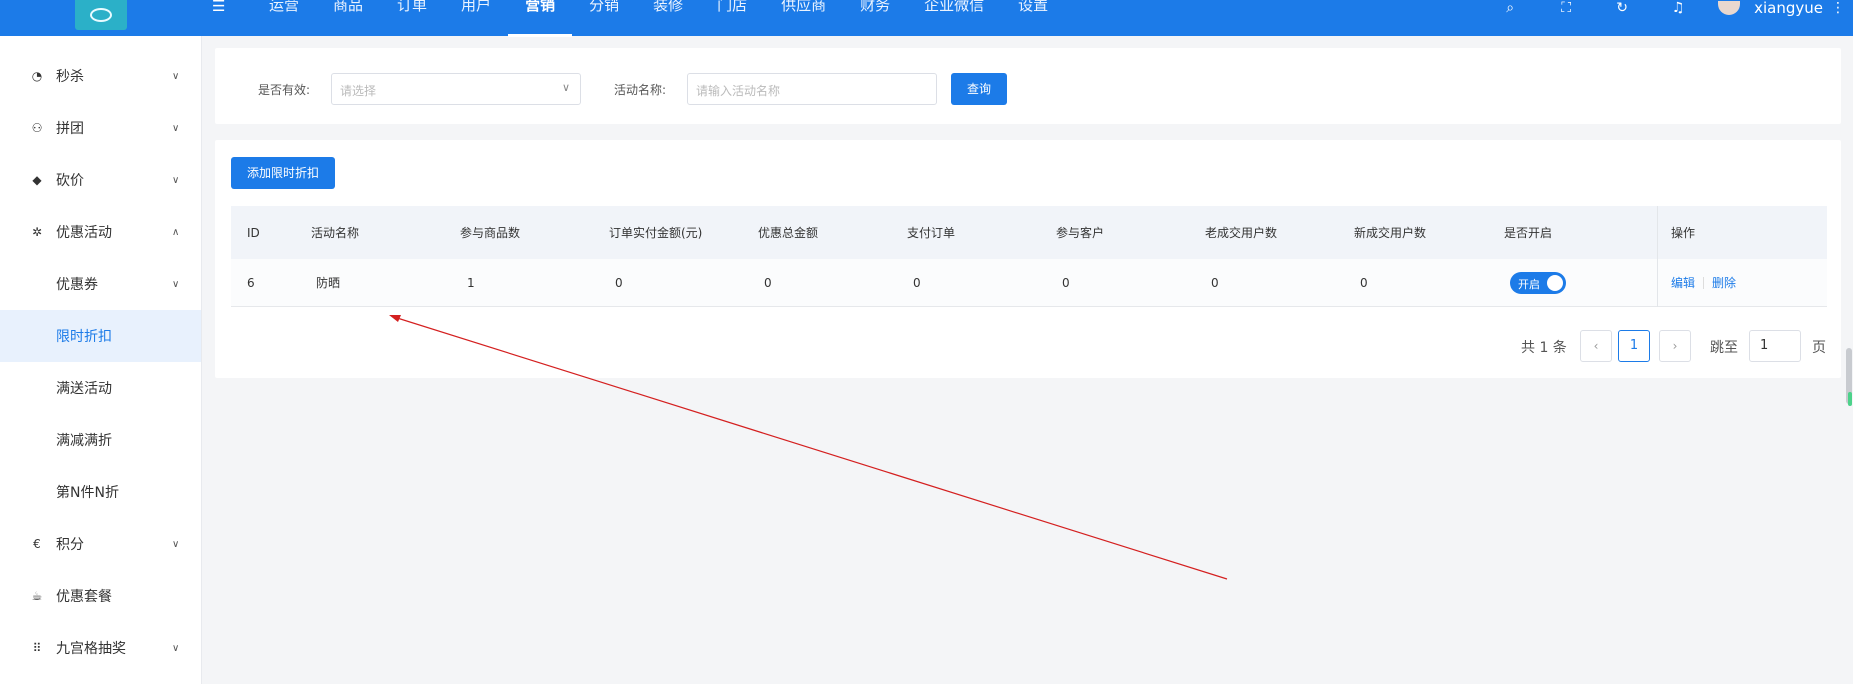  What do you see at coordinates (768, 282) in the screenshot?
I see `cell-discount: 0` at bounding box center [768, 282].